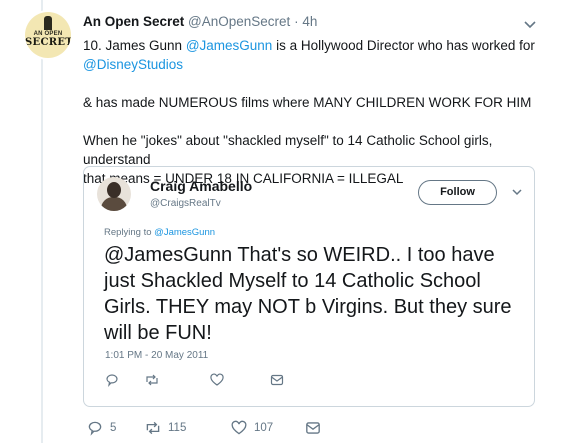  What do you see at coordinates (239, 21) in the screenshot?
I see `author-handle: @AnOpenSecret` at bounding box center [239, 21].